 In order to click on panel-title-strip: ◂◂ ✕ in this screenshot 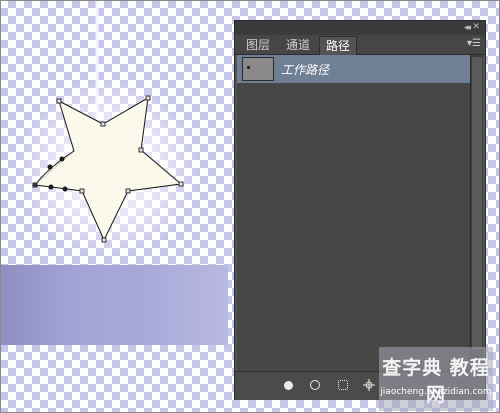, I will do `click(360, 28)`.